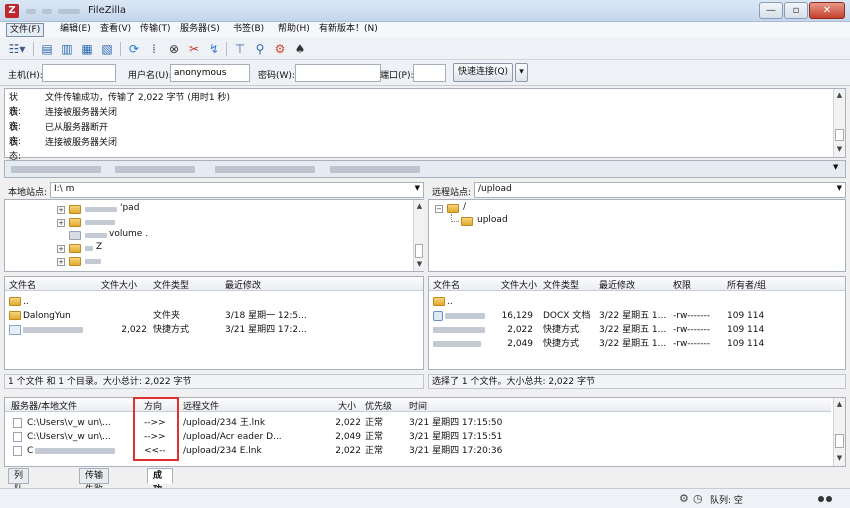 The width and height of the screenshot is (850, 508). What do you see at coordinates (214, 284) in the screenshot?
I see `local-list-header: 文件名 文件大小 文件类型 最近修改` at bounding box center [214, 284].